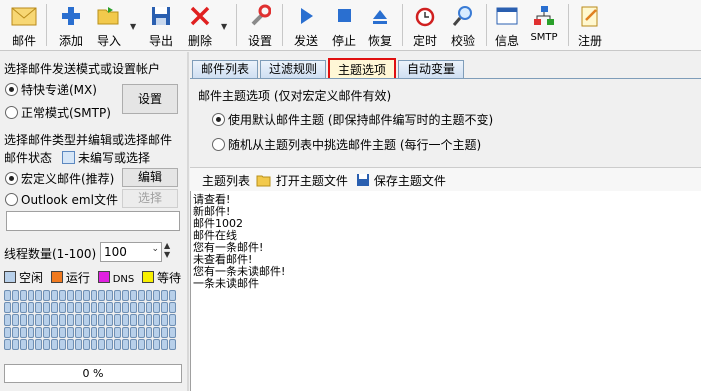 This screenshot has width=701, height=391. I want to click on register-button: 注册, so click(590, 25).